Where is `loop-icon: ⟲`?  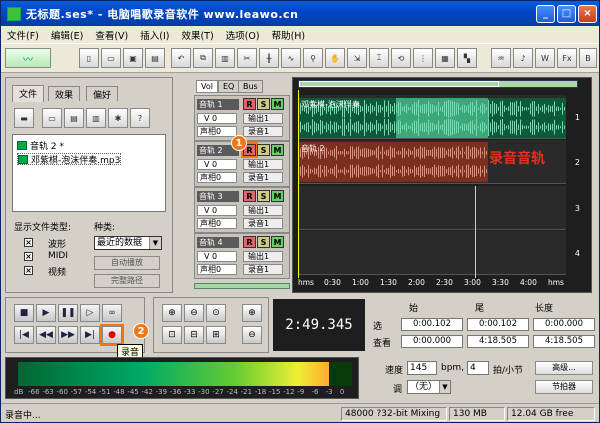
loop-icon: ⟲ is located at coordinates (401, 58).